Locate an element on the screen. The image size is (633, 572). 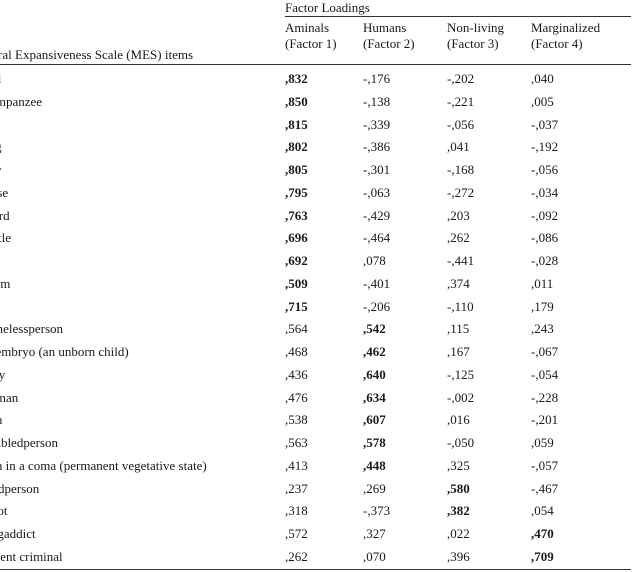
loading-value-factor-4: ,709 is located at coordinates (542, 556).